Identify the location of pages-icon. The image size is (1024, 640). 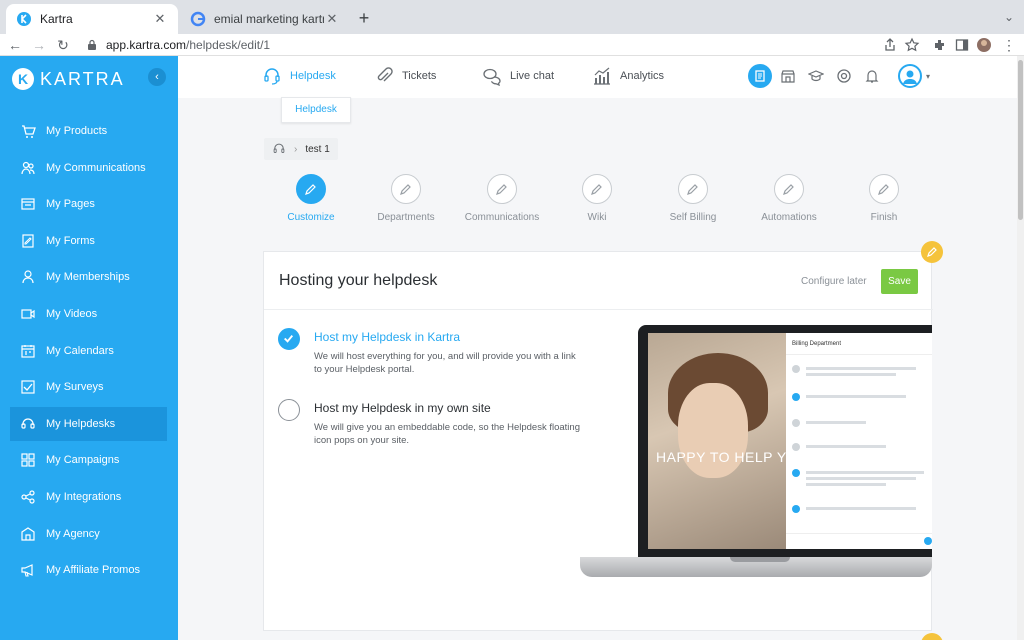
(28, 204).